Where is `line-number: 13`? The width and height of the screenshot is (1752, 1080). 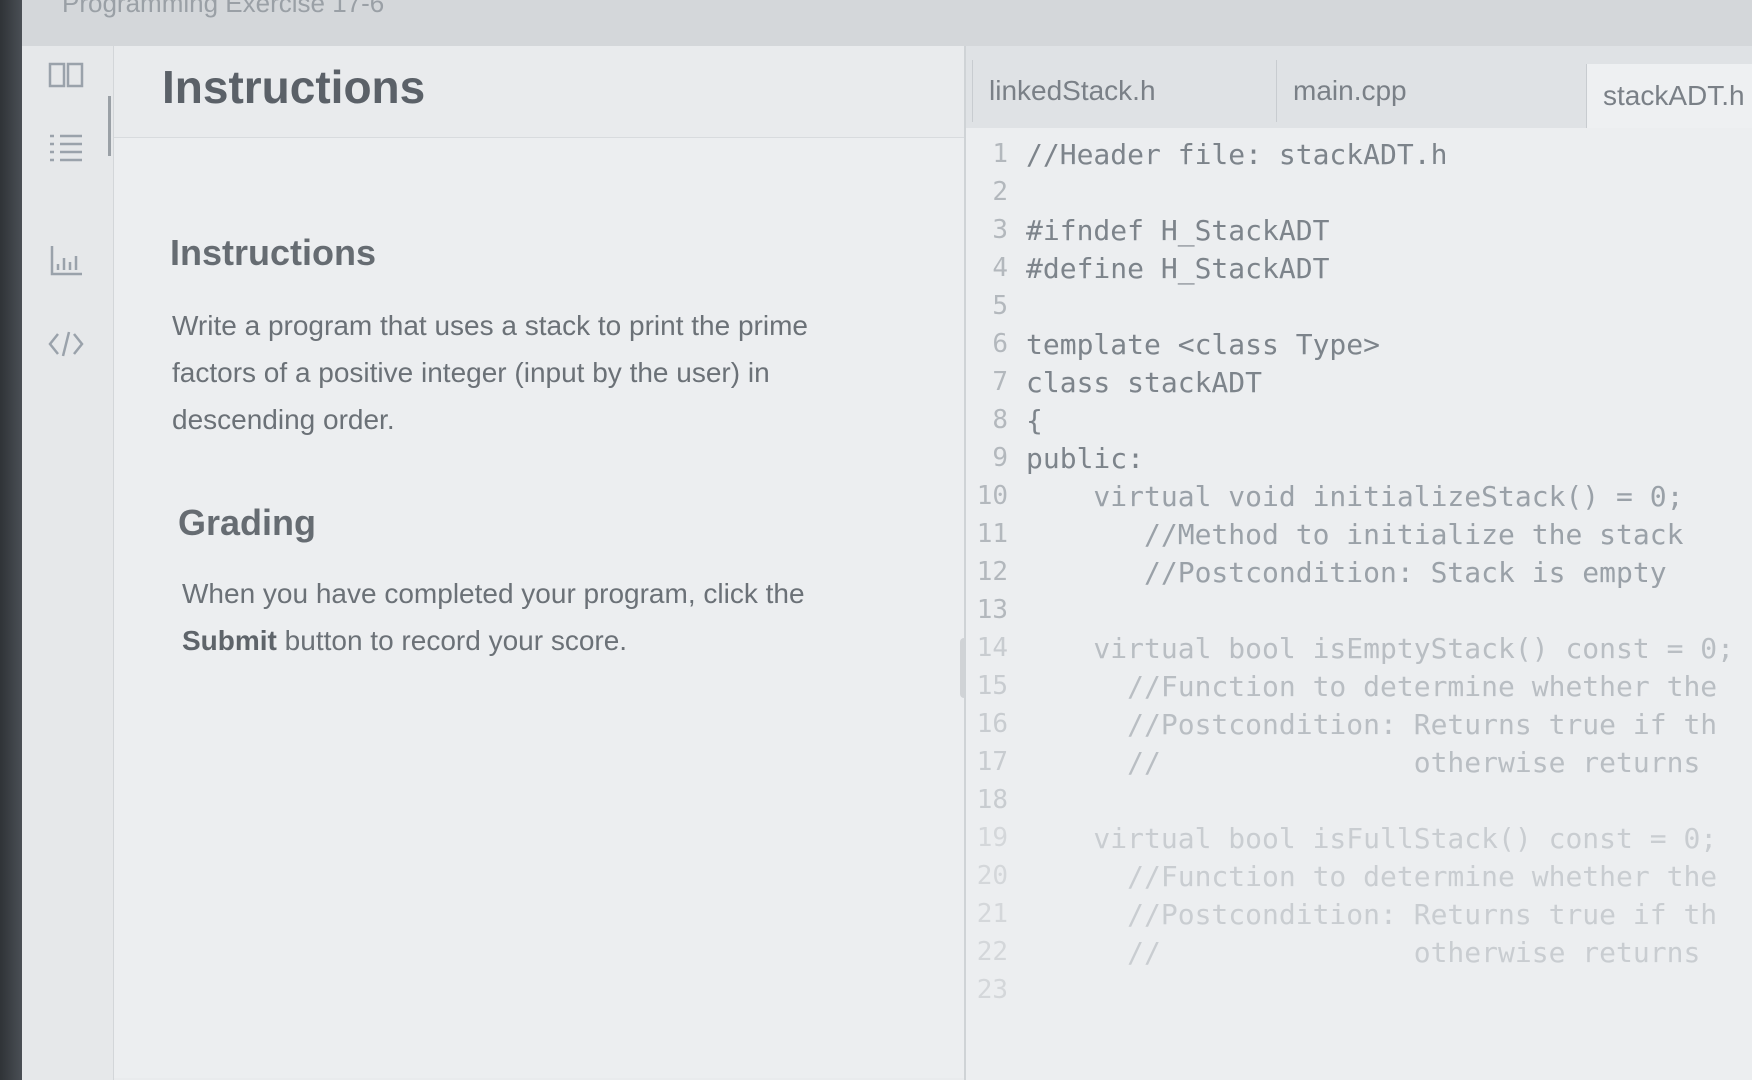
line-number: 13 is located at coordinates (992, 610).